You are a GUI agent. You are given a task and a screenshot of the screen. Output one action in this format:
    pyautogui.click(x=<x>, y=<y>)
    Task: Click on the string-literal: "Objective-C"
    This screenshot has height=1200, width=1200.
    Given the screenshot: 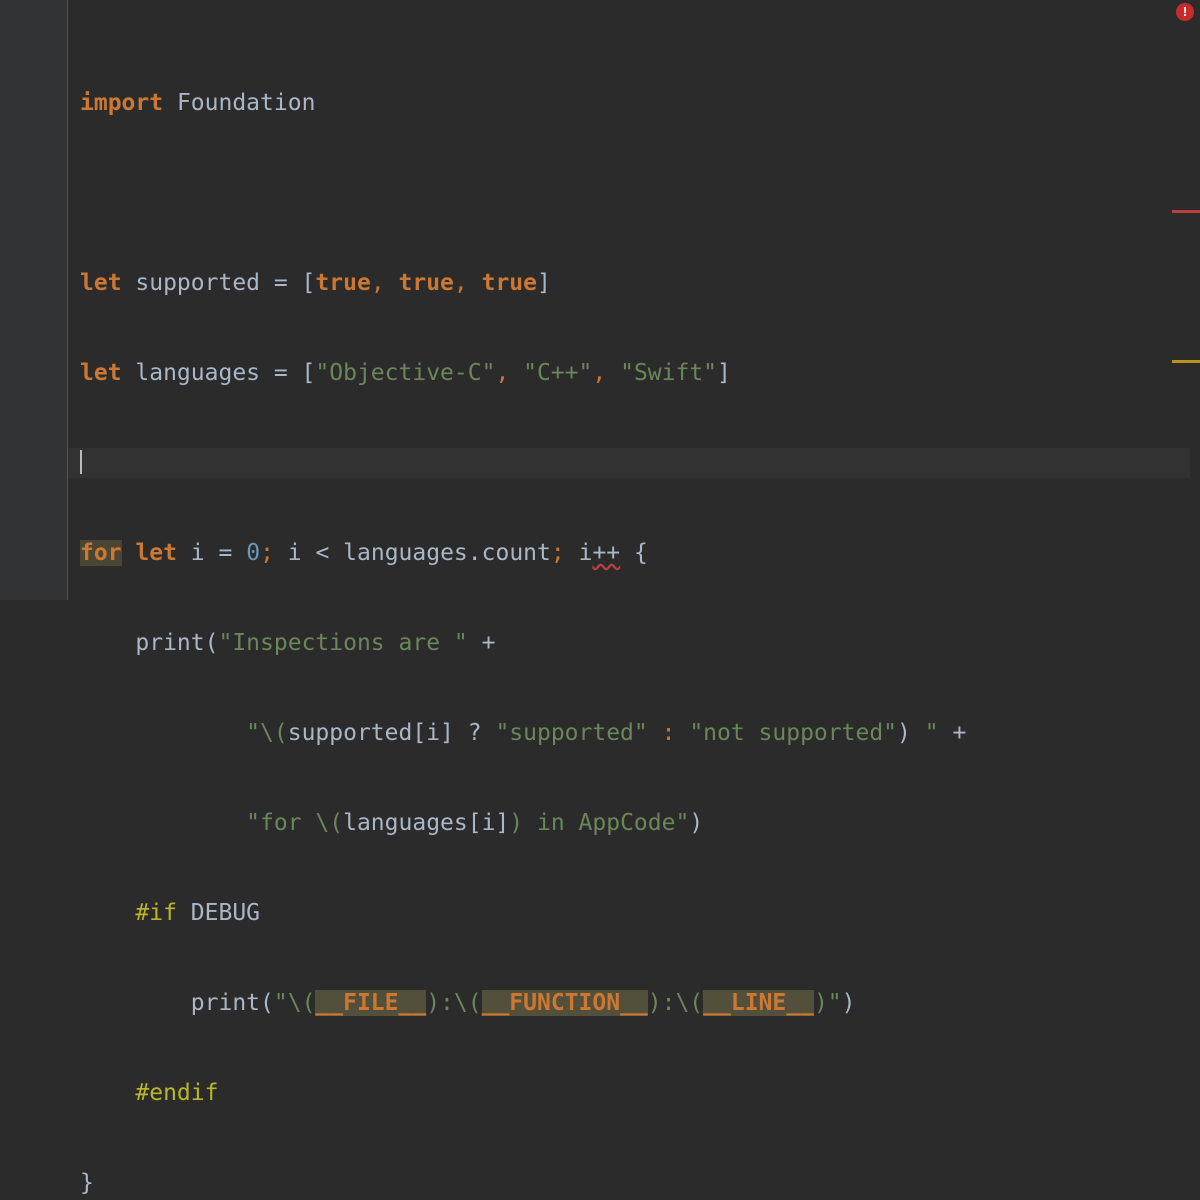 What is the action you would take?
    pyautogui.click(x=405, y=373)
    